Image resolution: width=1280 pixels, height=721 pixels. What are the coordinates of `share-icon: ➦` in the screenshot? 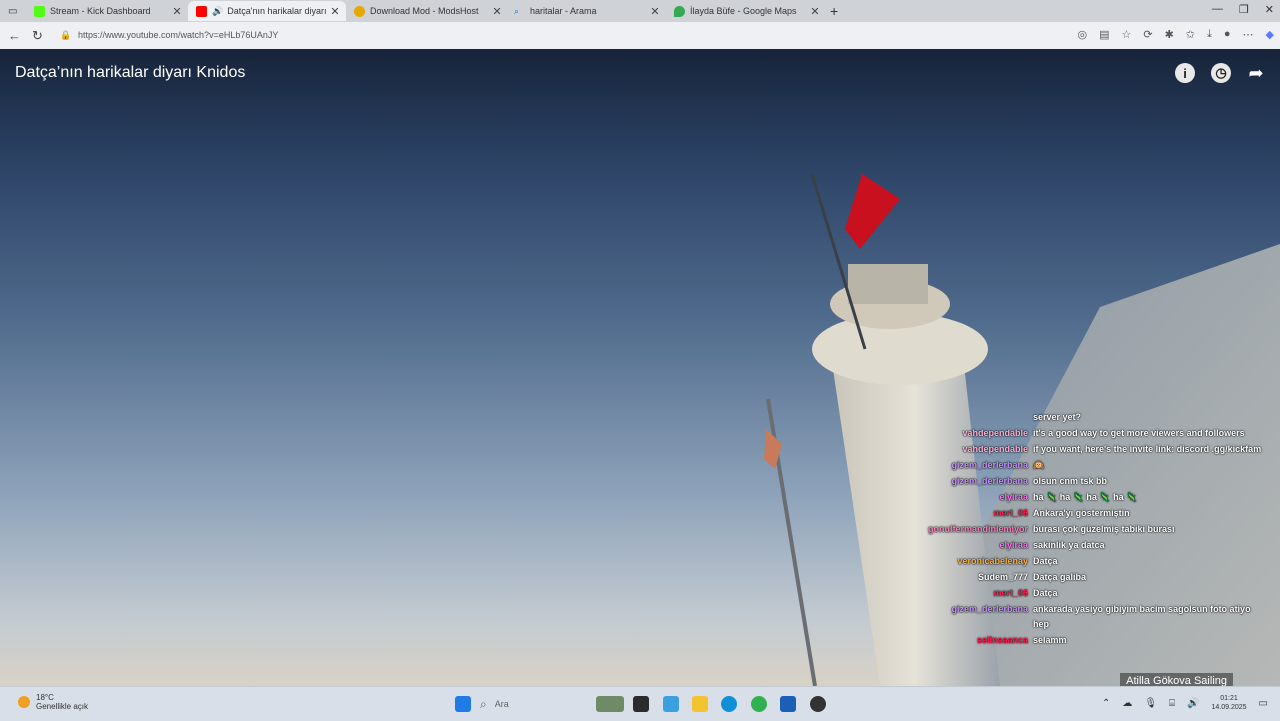 It's located at (1256, 73).